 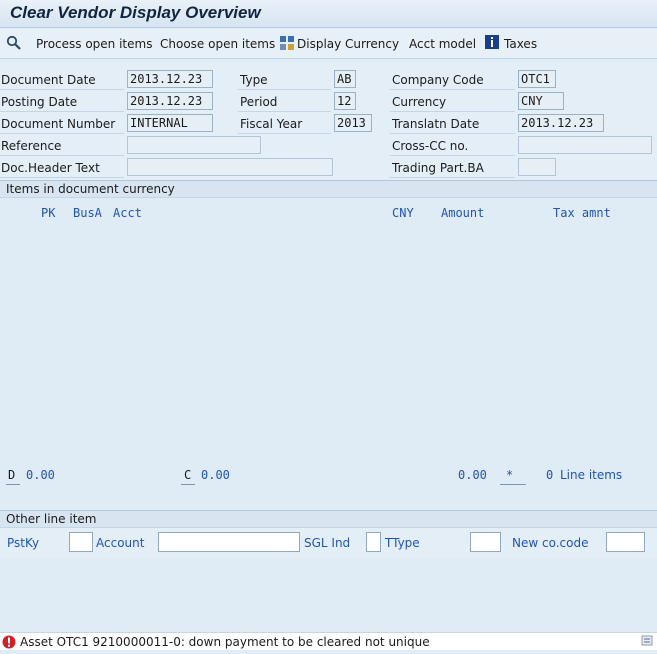 What do you see at coordinates (287, 43) in the screenshot?
I see `display-currency-icon` at bounding box center [287, 43].